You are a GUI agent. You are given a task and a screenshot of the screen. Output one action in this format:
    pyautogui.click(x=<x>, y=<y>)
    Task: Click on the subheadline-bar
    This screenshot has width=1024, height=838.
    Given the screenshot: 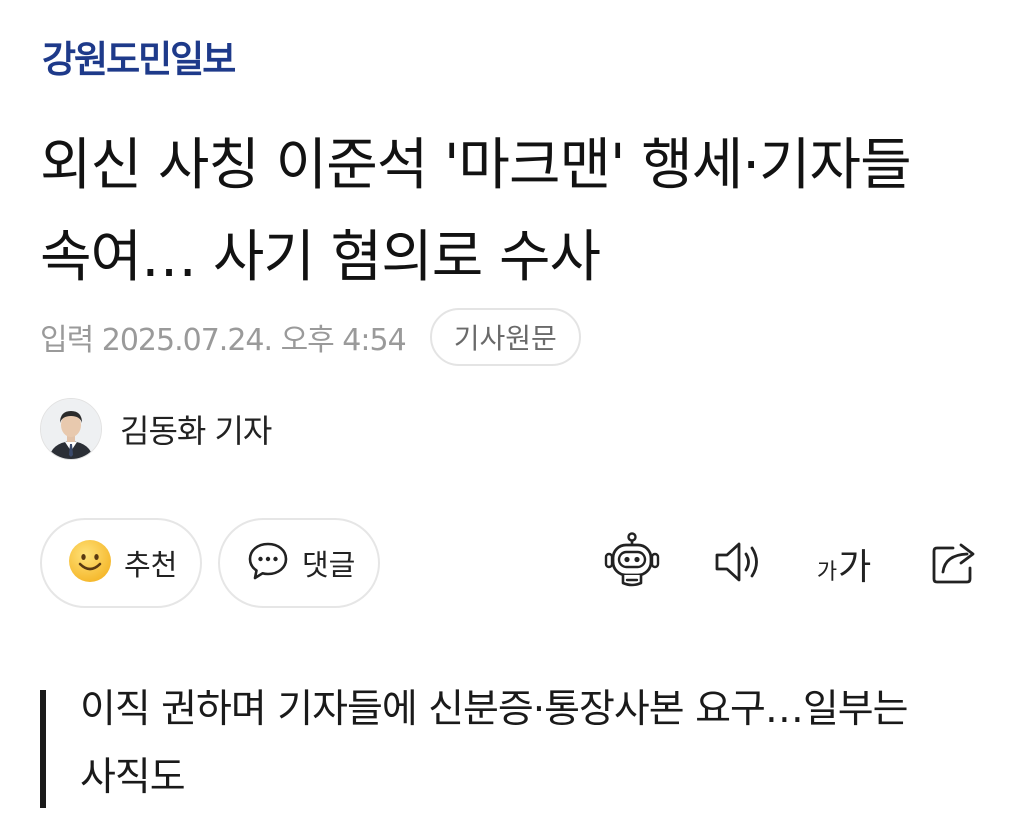 What is the action you would take?
    pyautogui.click(x=43, y=749)
    